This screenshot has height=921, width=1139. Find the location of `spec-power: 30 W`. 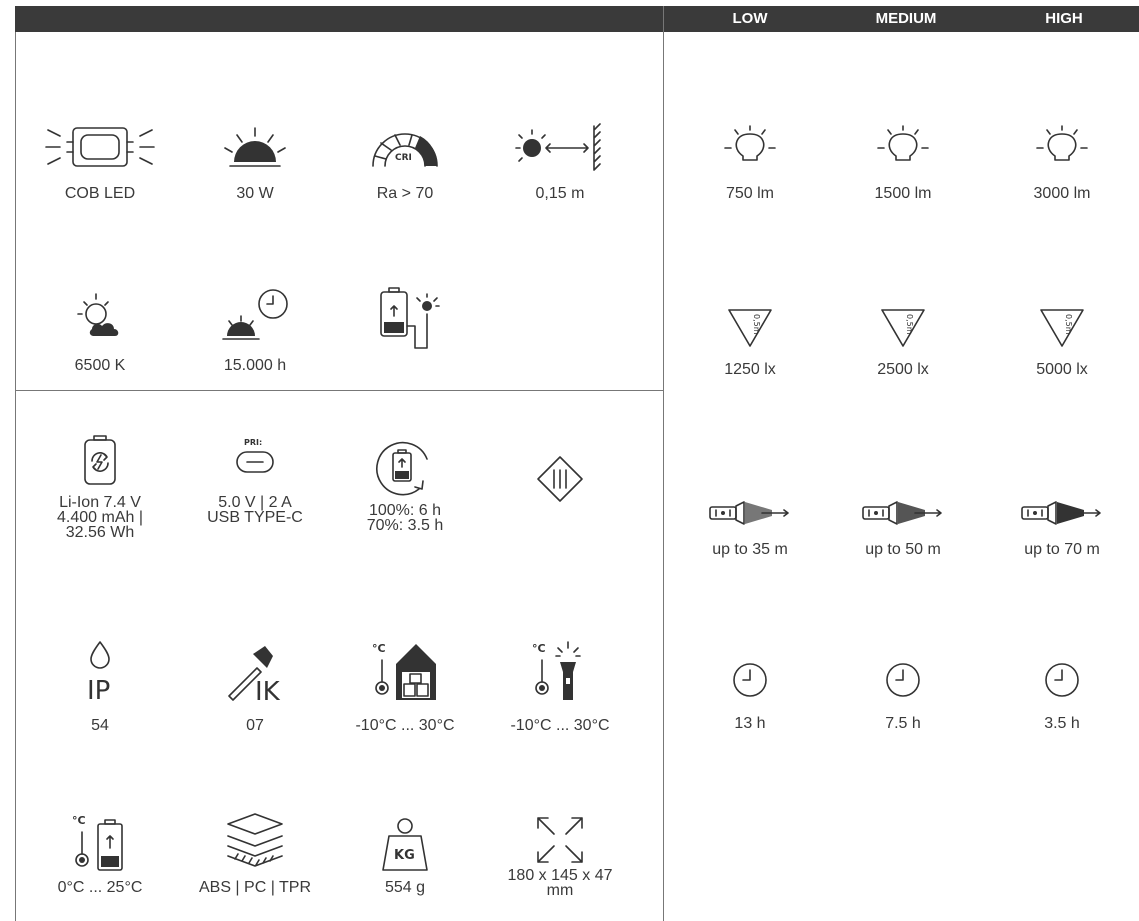

spec-power: 30 W is located at coordinates (255, 165).